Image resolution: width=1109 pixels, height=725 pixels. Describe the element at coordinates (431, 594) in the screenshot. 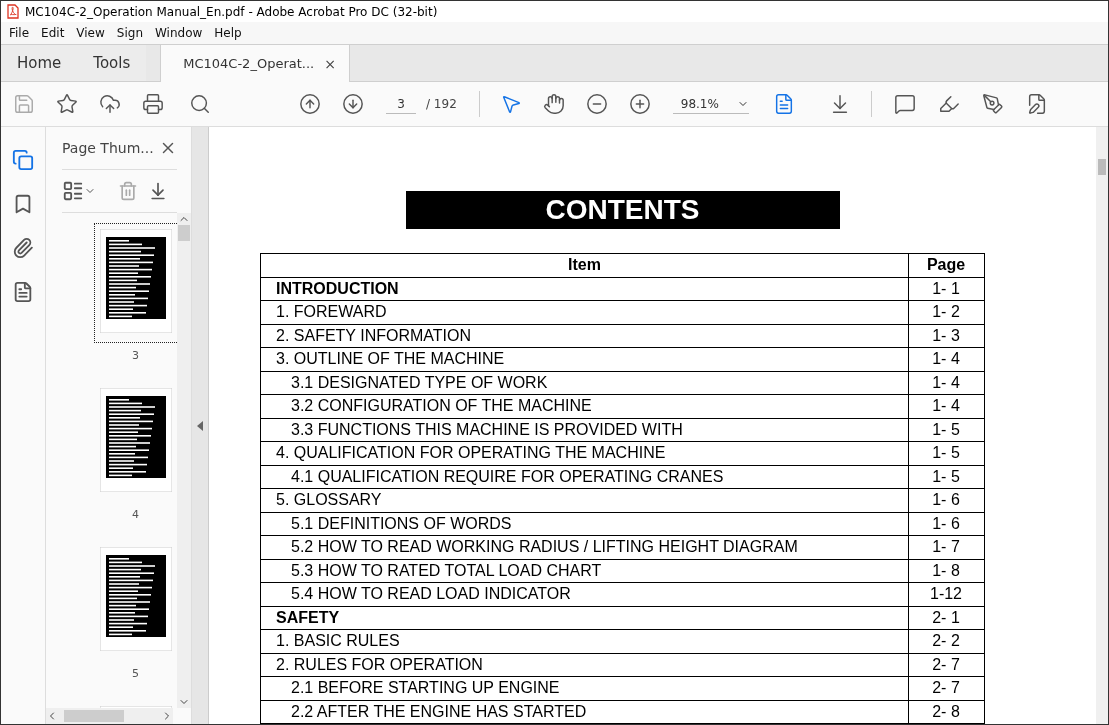

I see `contents-item: 5.4 HOW TO READ LOAD INDICATOR` at that location.